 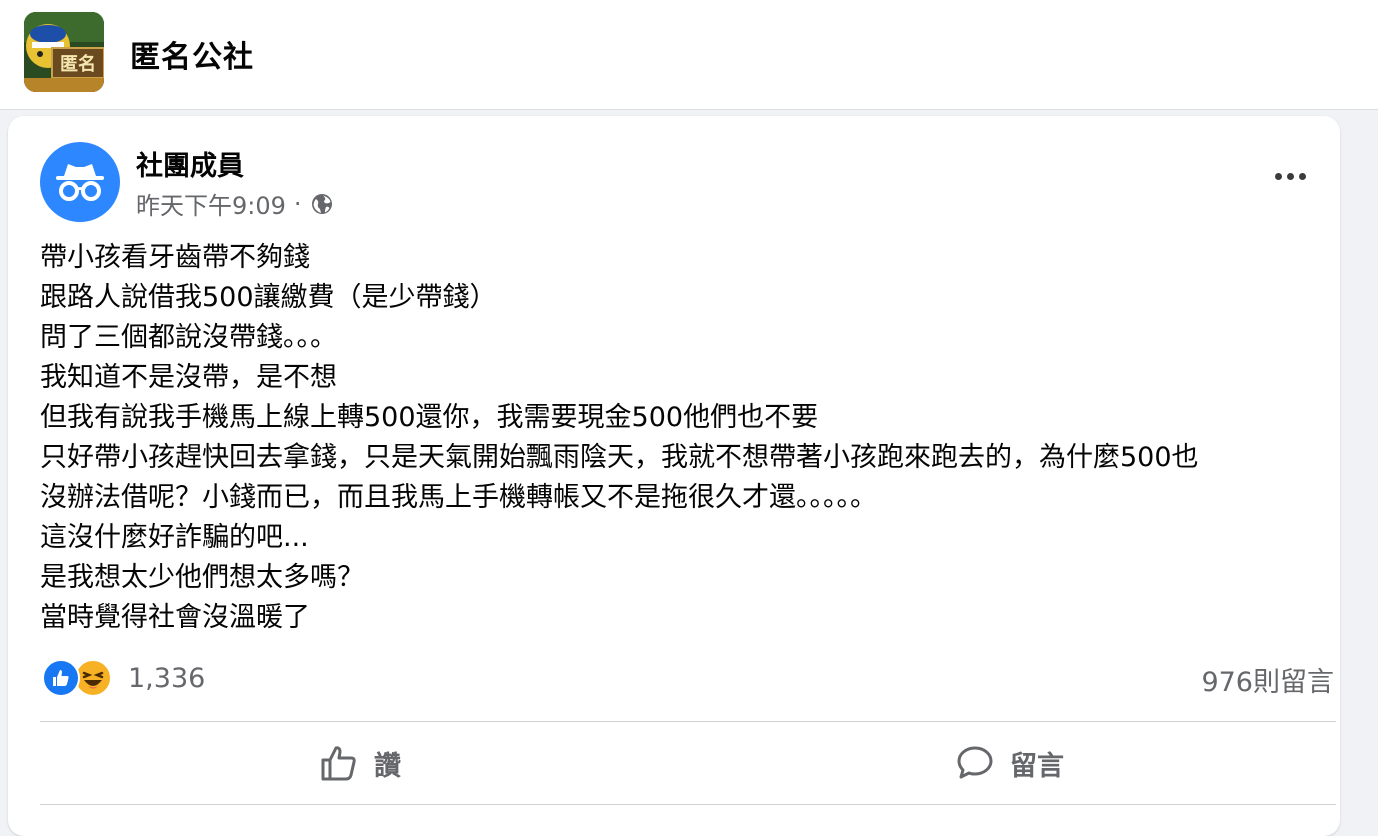 I want to click on comment-label: 留言, so click(x=1037, y=766).